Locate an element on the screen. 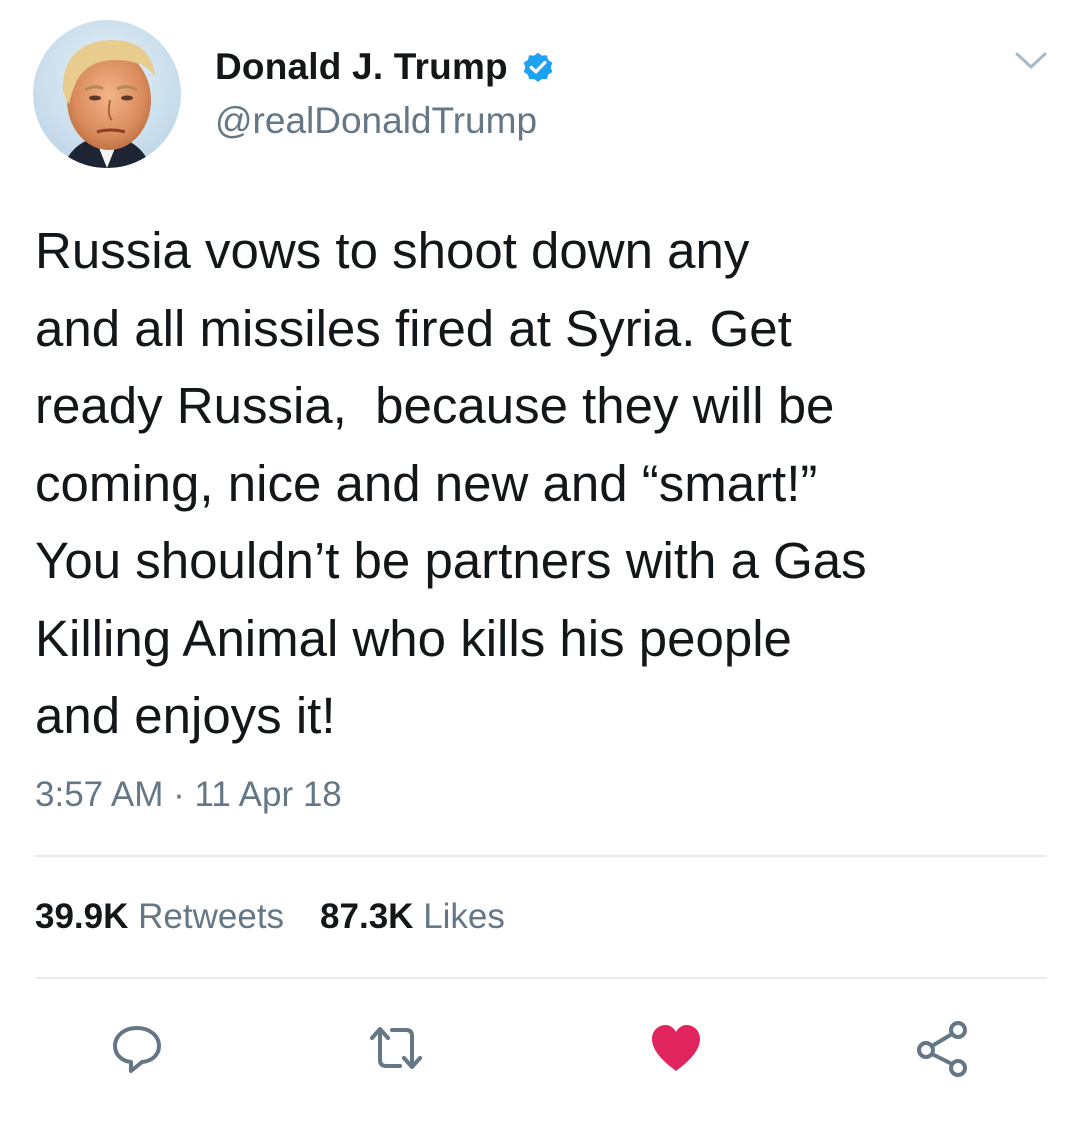  author-name-row: Donald J. Trump is located at coordinates (385, 67).